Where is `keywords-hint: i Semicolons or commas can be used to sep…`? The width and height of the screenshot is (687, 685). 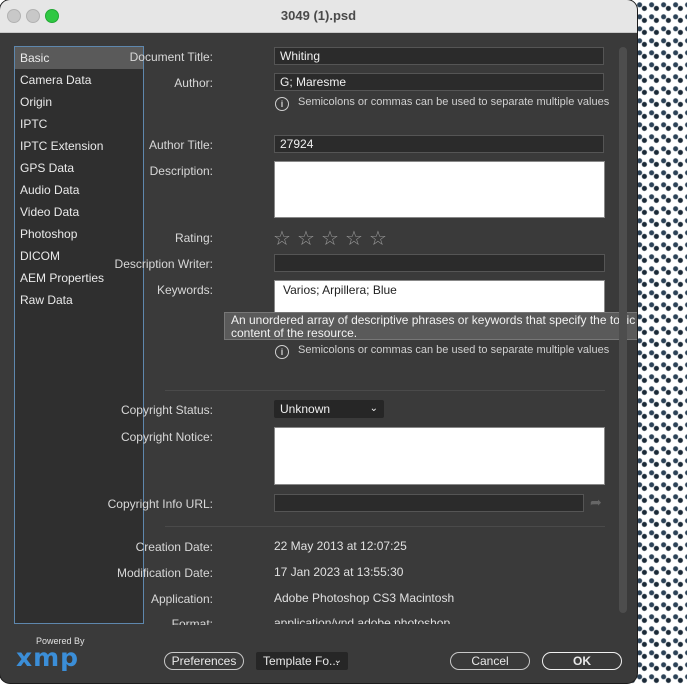 keywords-hint: i Semicolons or commas can be used to sep… is located at coordinates (442, 351).